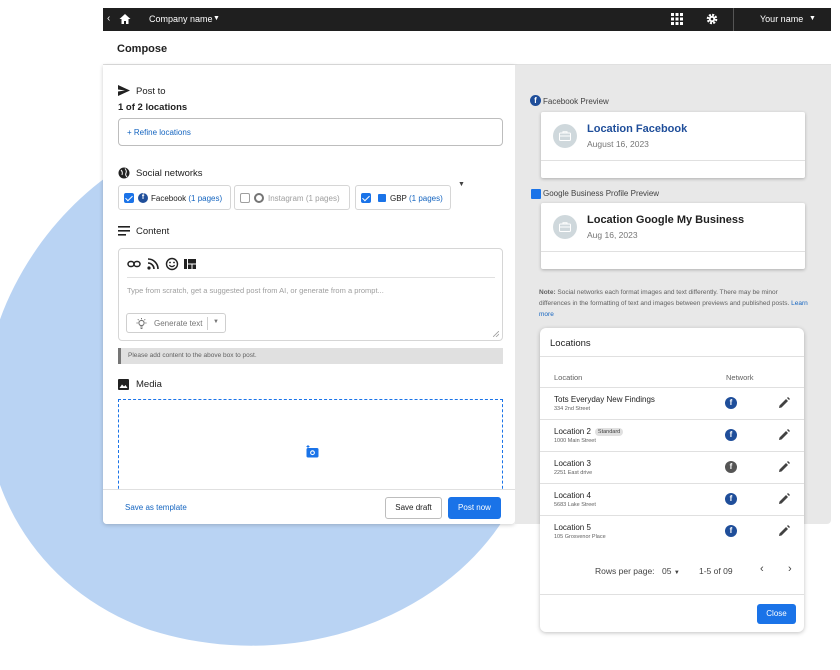 The image size is (840, 670). What do you see at coordinates (762, 569) in the screenshot?
I see `previous-page-icon: ‹` at bounding box center [762, 569].